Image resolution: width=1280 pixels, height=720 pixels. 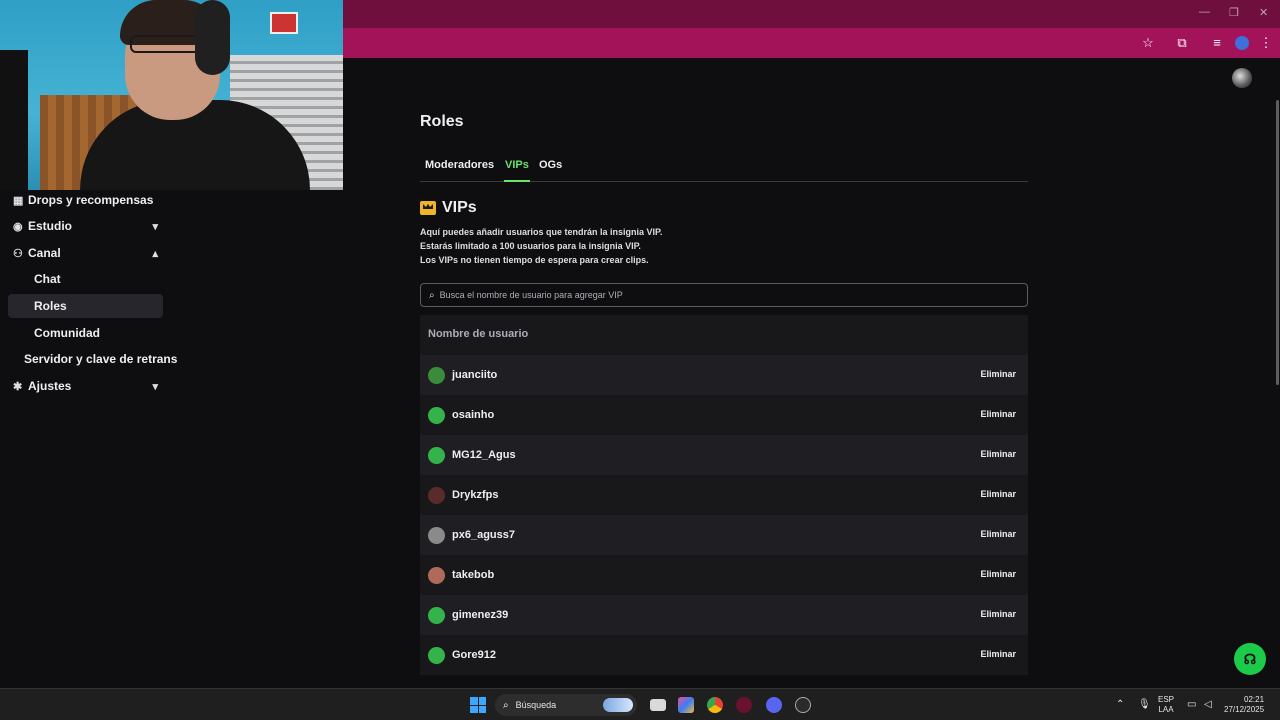 I want to click on gear-icon: ✱, so click(x=18, y=386).